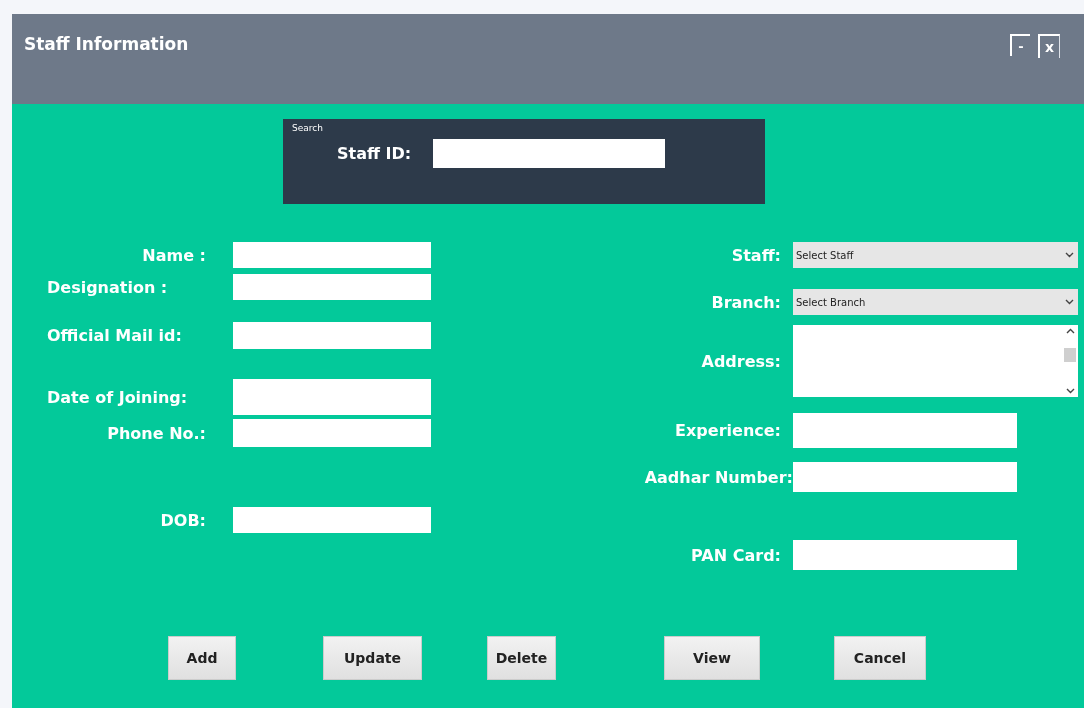 Image resolution: width=1084 pixels, height=708 pixels. Describe the element at coordinates (521, 658) in the screenshot. I see `action-button: Delete` at that location.